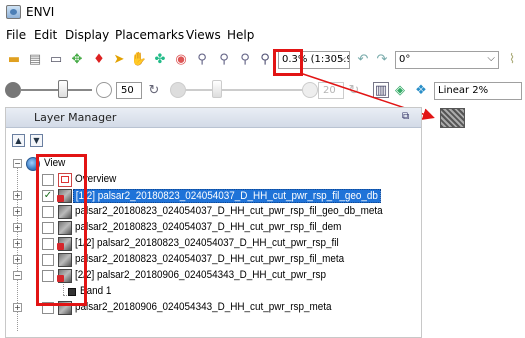 The width and height of the screenshot is (525, 338). What do you see at coordinates (213, 141) in the screenshot?
I see `layer-manager-toolbar: ▲ ▼` at bounding box center [213, 141].